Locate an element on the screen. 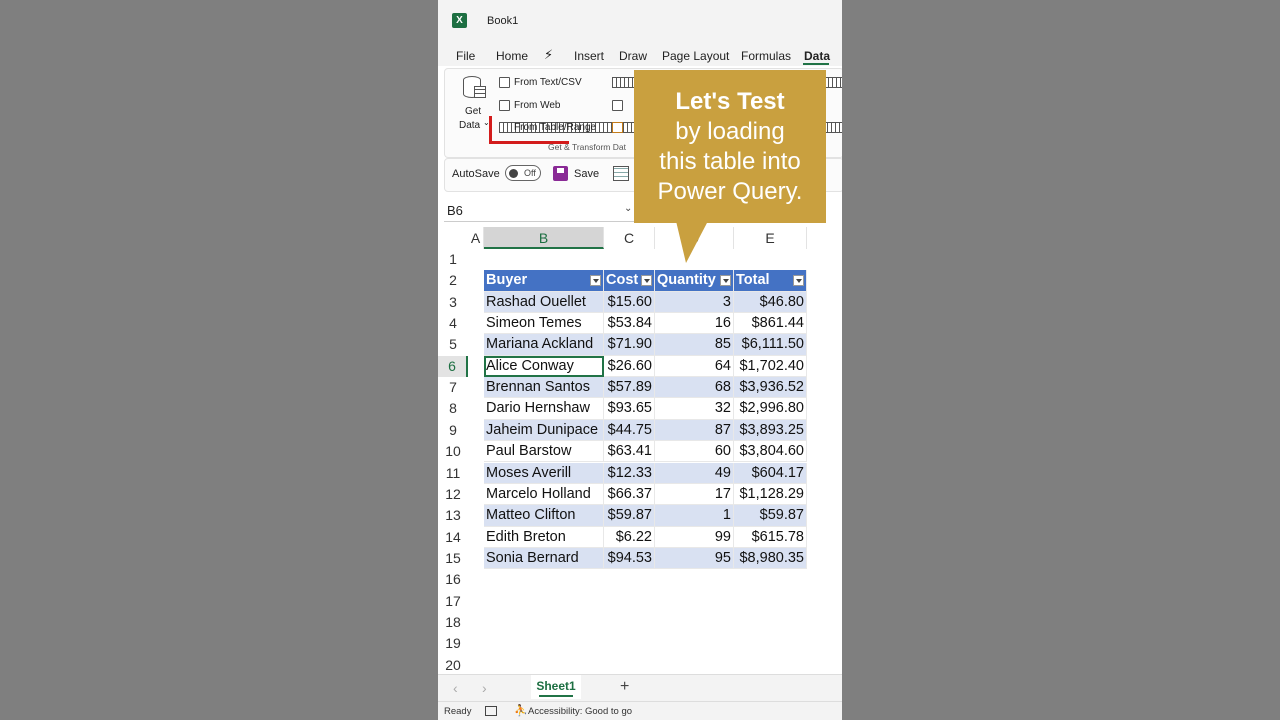 Image resolution: width=1280 pixels, height=720 pixels. column-header-a: A is located at coordinates (476, 238).